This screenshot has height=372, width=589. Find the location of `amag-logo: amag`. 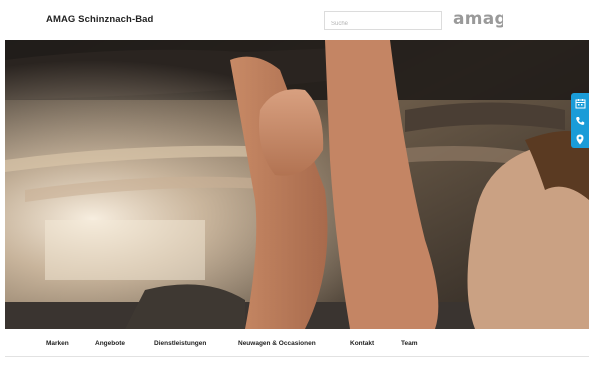

amag-logo: amag is located at coordinates (478, 19).